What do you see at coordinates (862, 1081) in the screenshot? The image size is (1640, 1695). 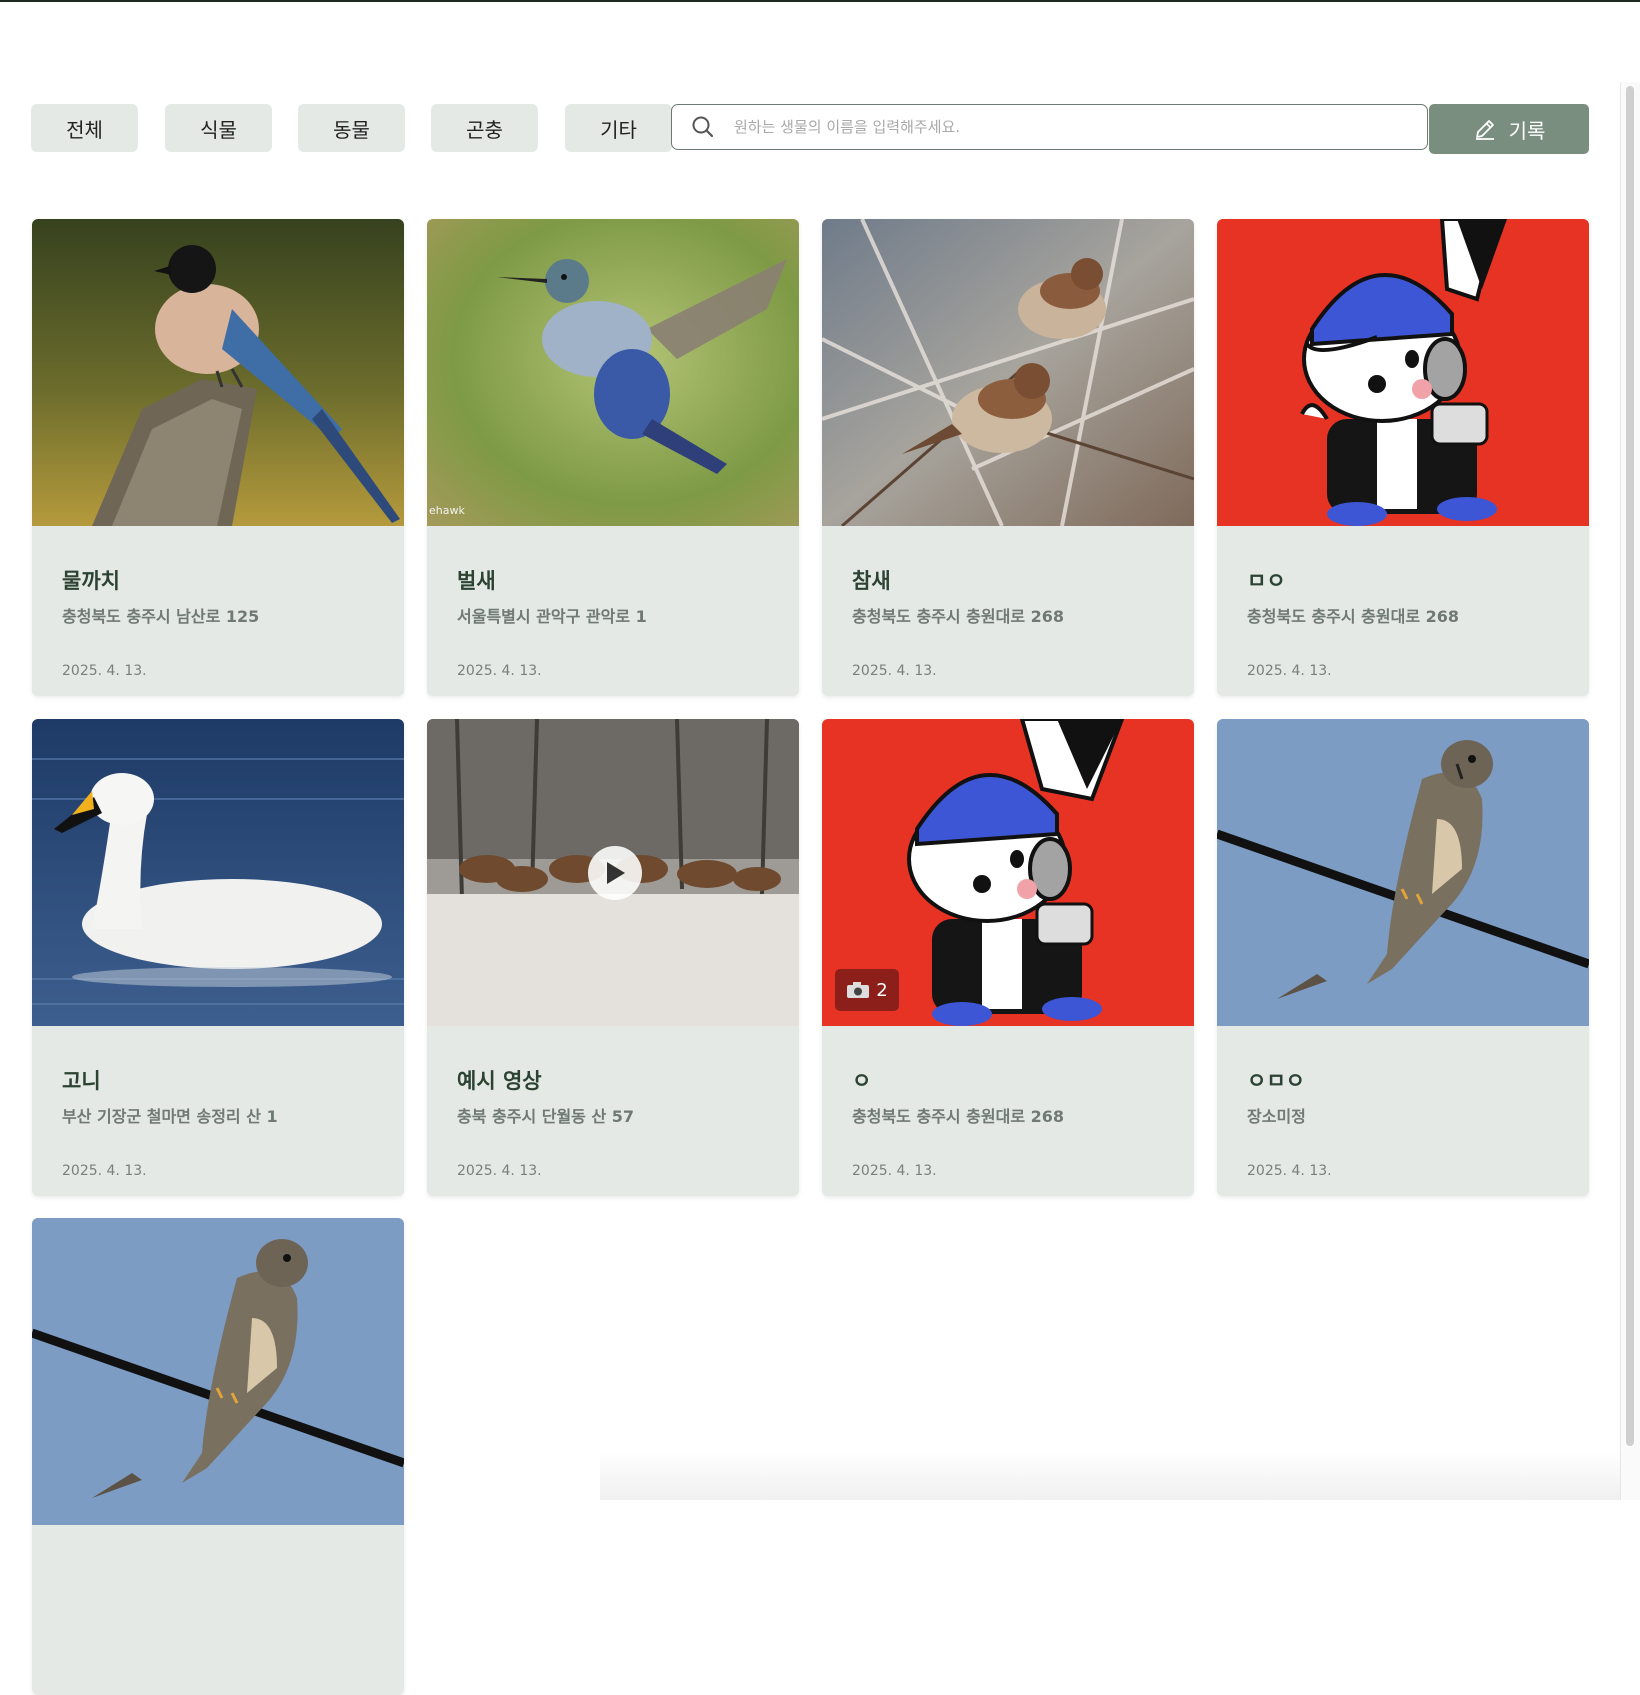 I see `card-title: ㅇ` at bounding box center [862, 1081].